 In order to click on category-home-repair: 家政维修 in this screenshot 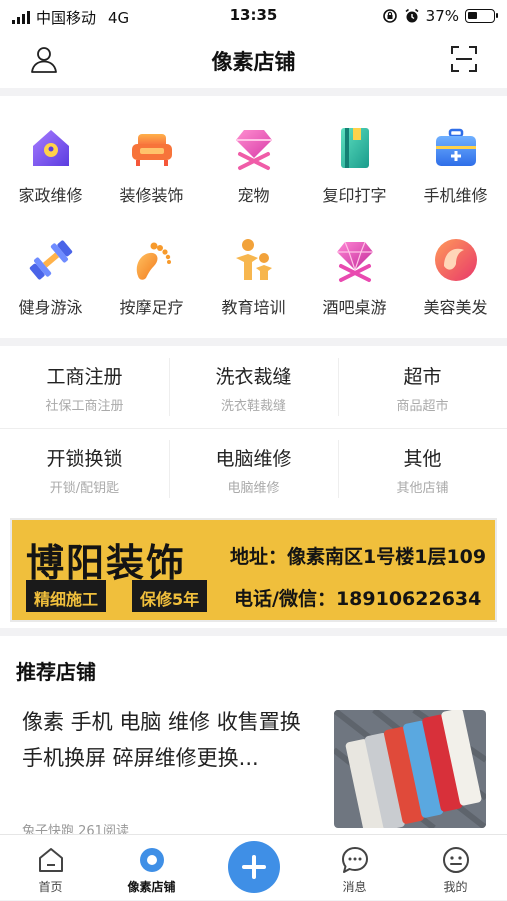, I will do `click(50, 165)`.